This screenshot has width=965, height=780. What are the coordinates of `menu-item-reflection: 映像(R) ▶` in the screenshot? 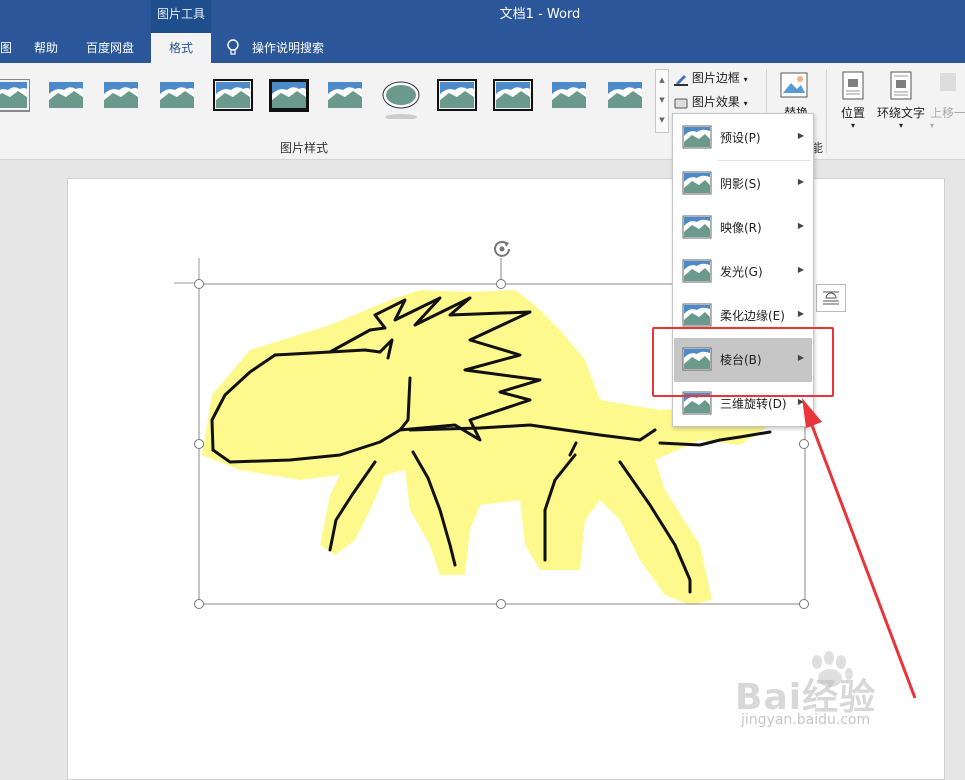 It's located at (743, 228).